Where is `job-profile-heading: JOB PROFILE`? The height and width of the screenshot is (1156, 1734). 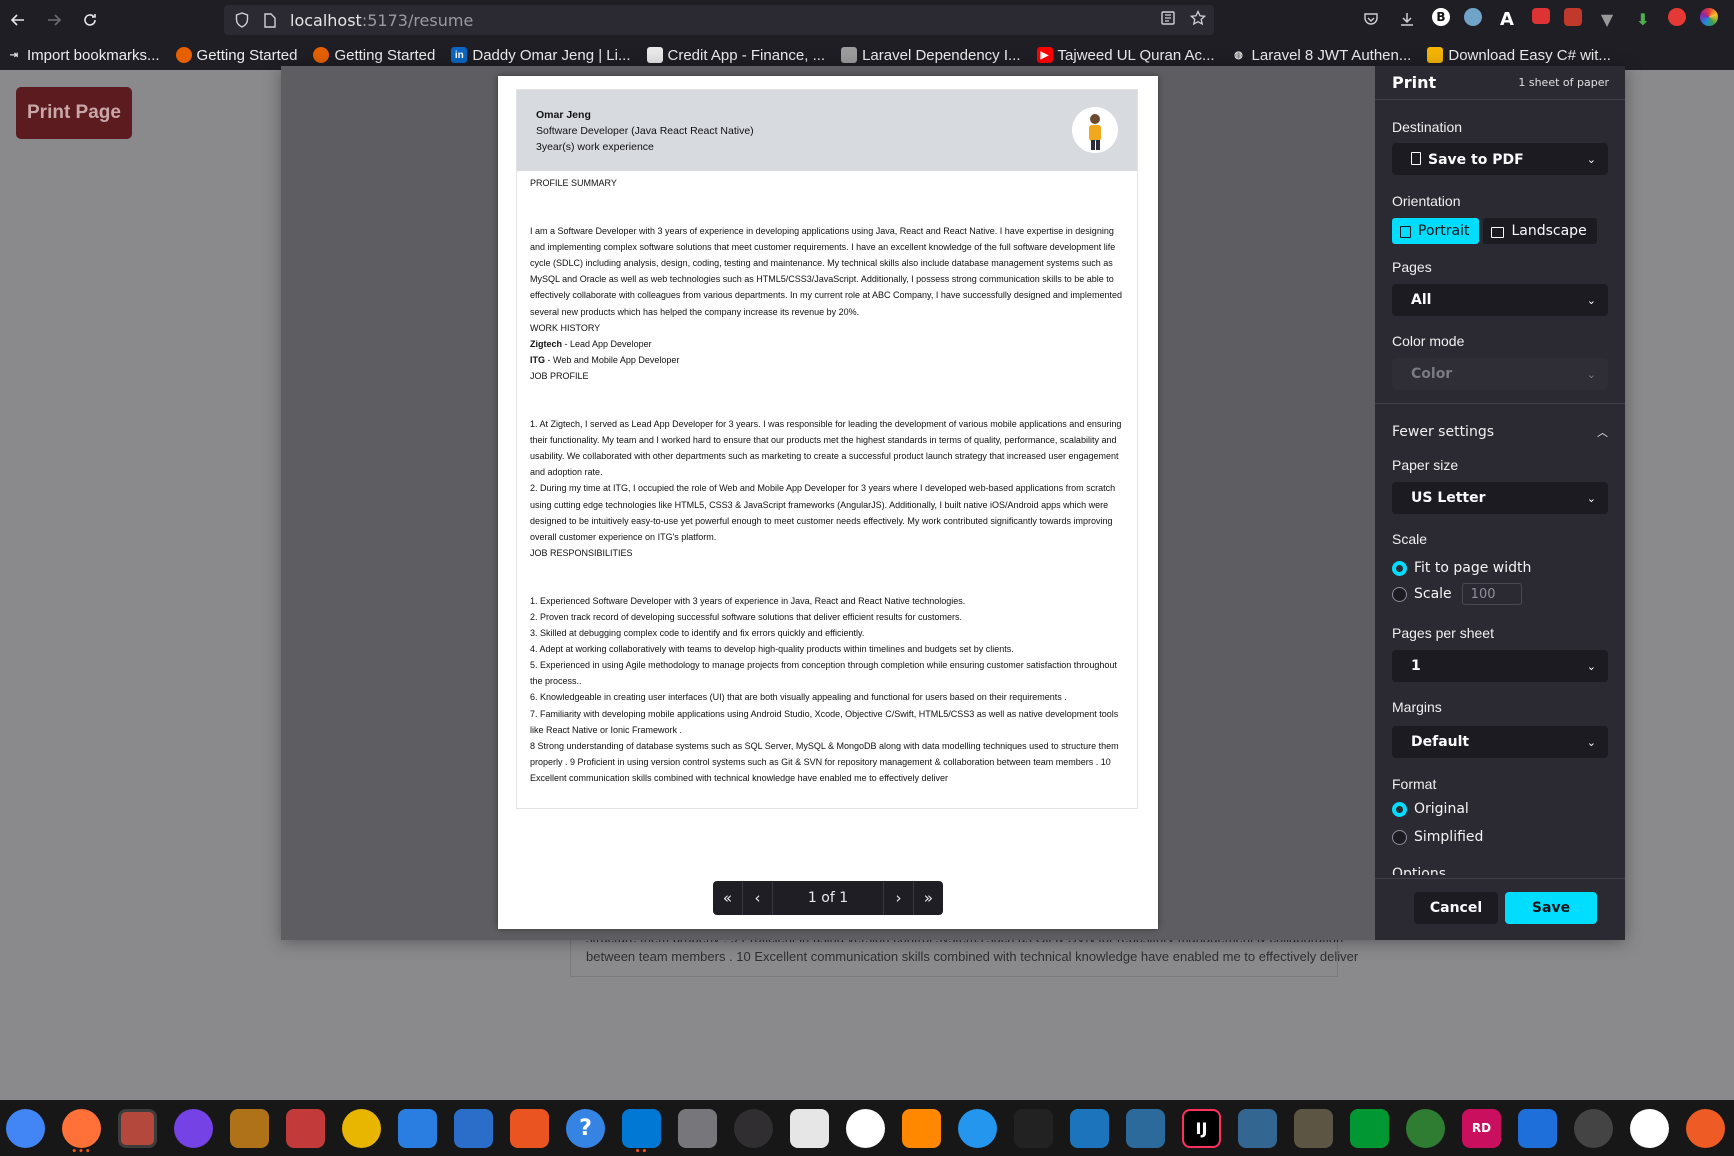 job-profile-heading: JOB PROFILE is located at coordinates (559, 375).